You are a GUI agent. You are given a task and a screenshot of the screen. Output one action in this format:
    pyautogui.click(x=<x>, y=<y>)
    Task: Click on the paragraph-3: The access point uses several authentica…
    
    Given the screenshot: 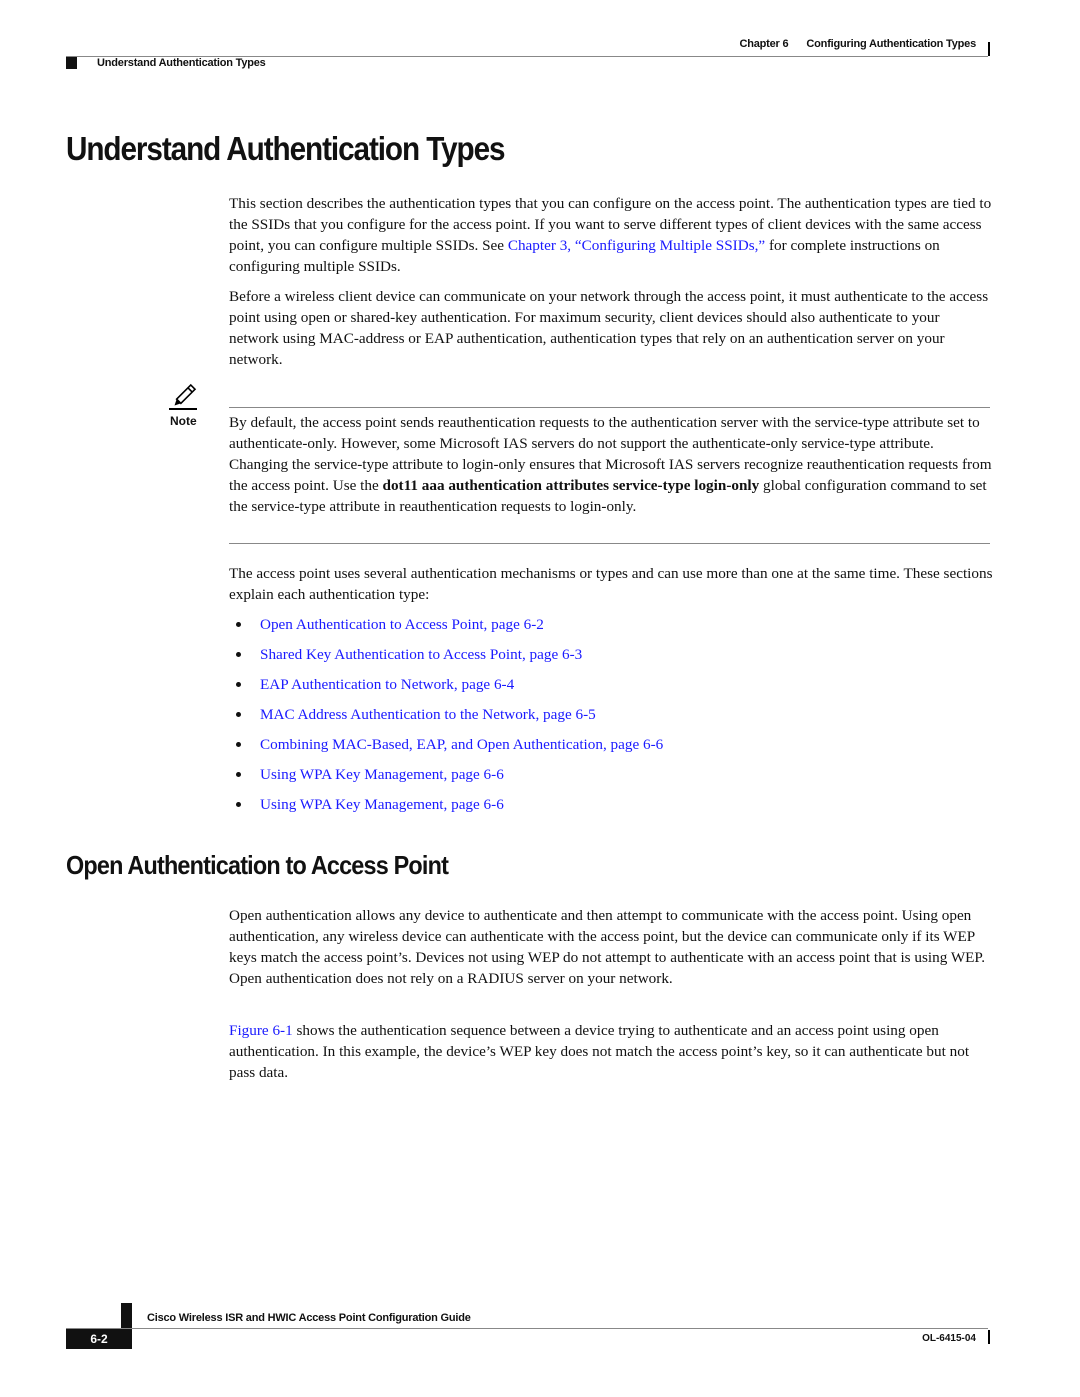 What is the action you would take?
    pyautogui.click(x=611, y=584)
    